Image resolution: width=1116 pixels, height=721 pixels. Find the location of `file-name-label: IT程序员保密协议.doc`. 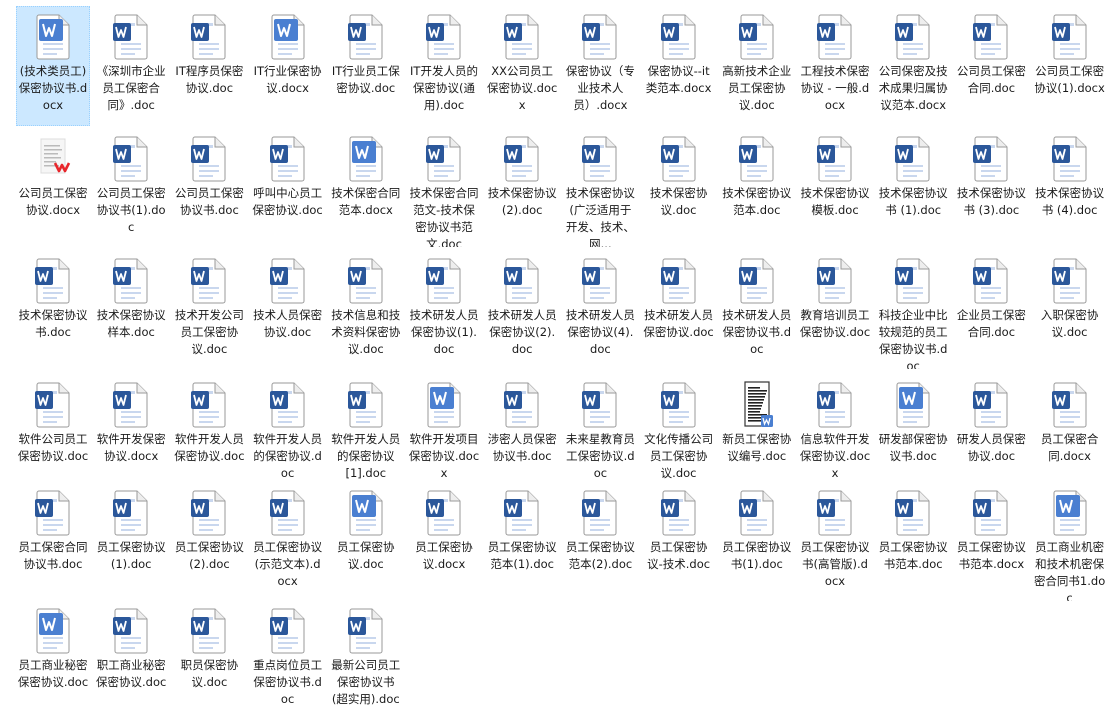

file-name-label: IT程序员保密协议.doc is located at coordinates (209, 79).